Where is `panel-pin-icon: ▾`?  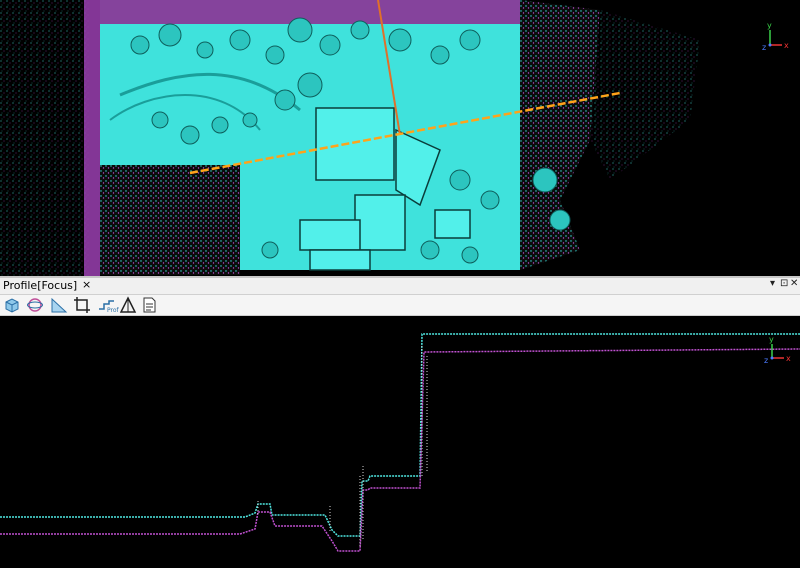
panel-pin-icon: ▾ is located at coordinates (772, 283).